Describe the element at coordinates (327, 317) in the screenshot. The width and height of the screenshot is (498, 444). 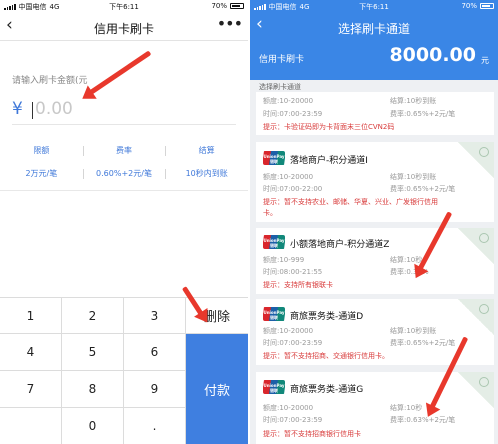
I see `channel-name: 商旅票务类-通道D` at that location.